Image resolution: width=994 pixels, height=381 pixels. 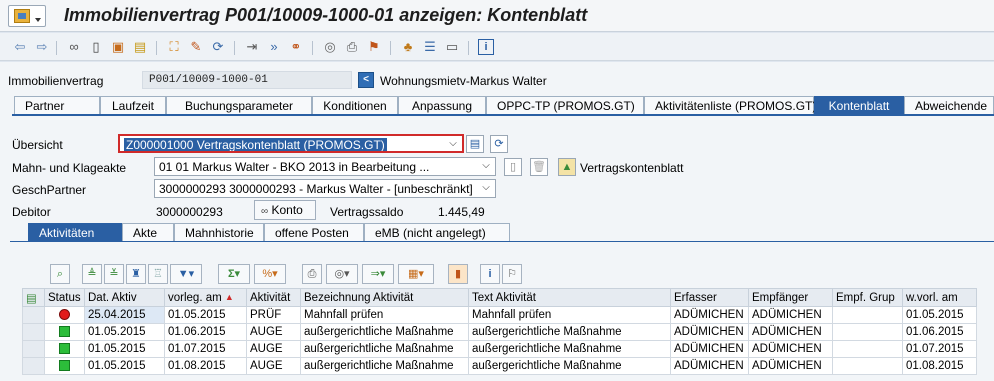 I want to click on glasses-icon: ∞, so click(x=74, y=47).